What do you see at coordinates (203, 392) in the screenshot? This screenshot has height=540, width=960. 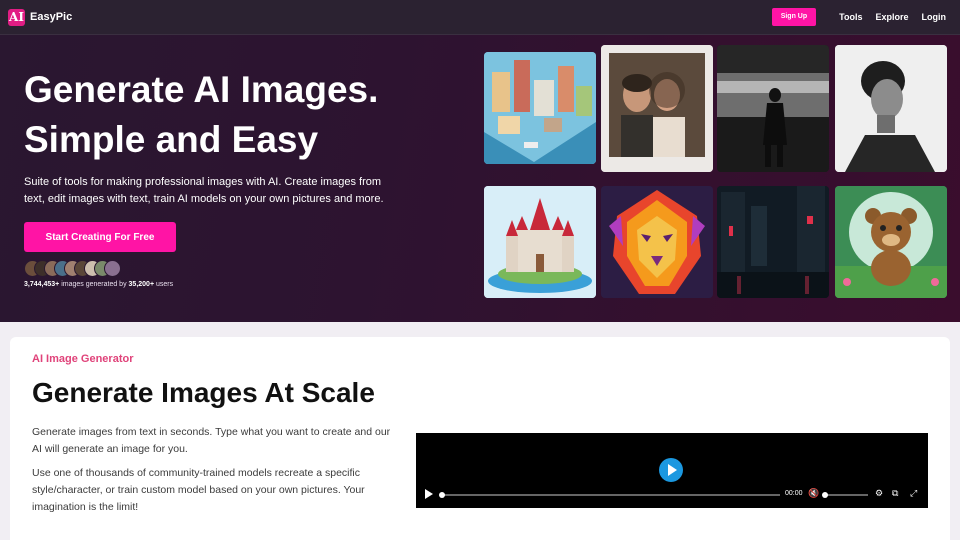 I see `section-title: Generate Images At Scale` at bounding box center [203, 392].